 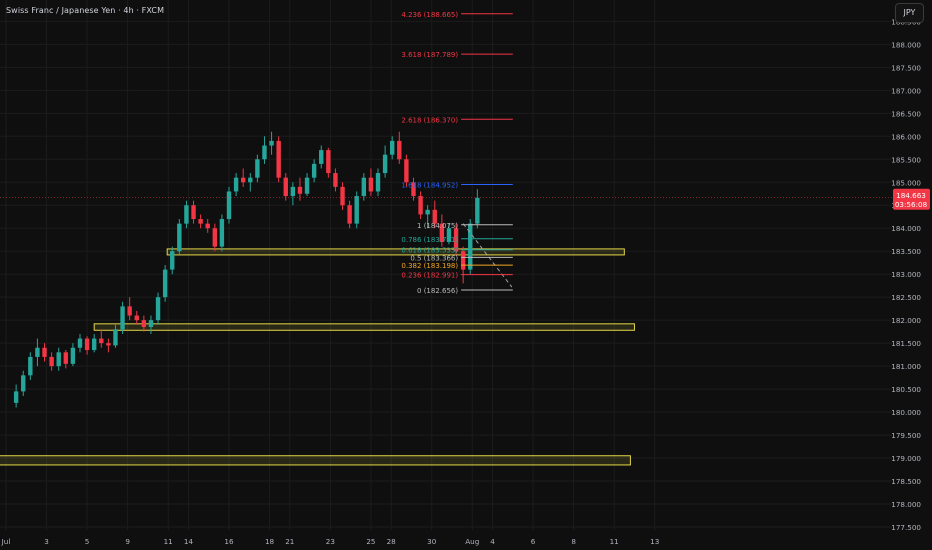 I want to click on price-tick-label: 178.500, so click(x=906, y=481).